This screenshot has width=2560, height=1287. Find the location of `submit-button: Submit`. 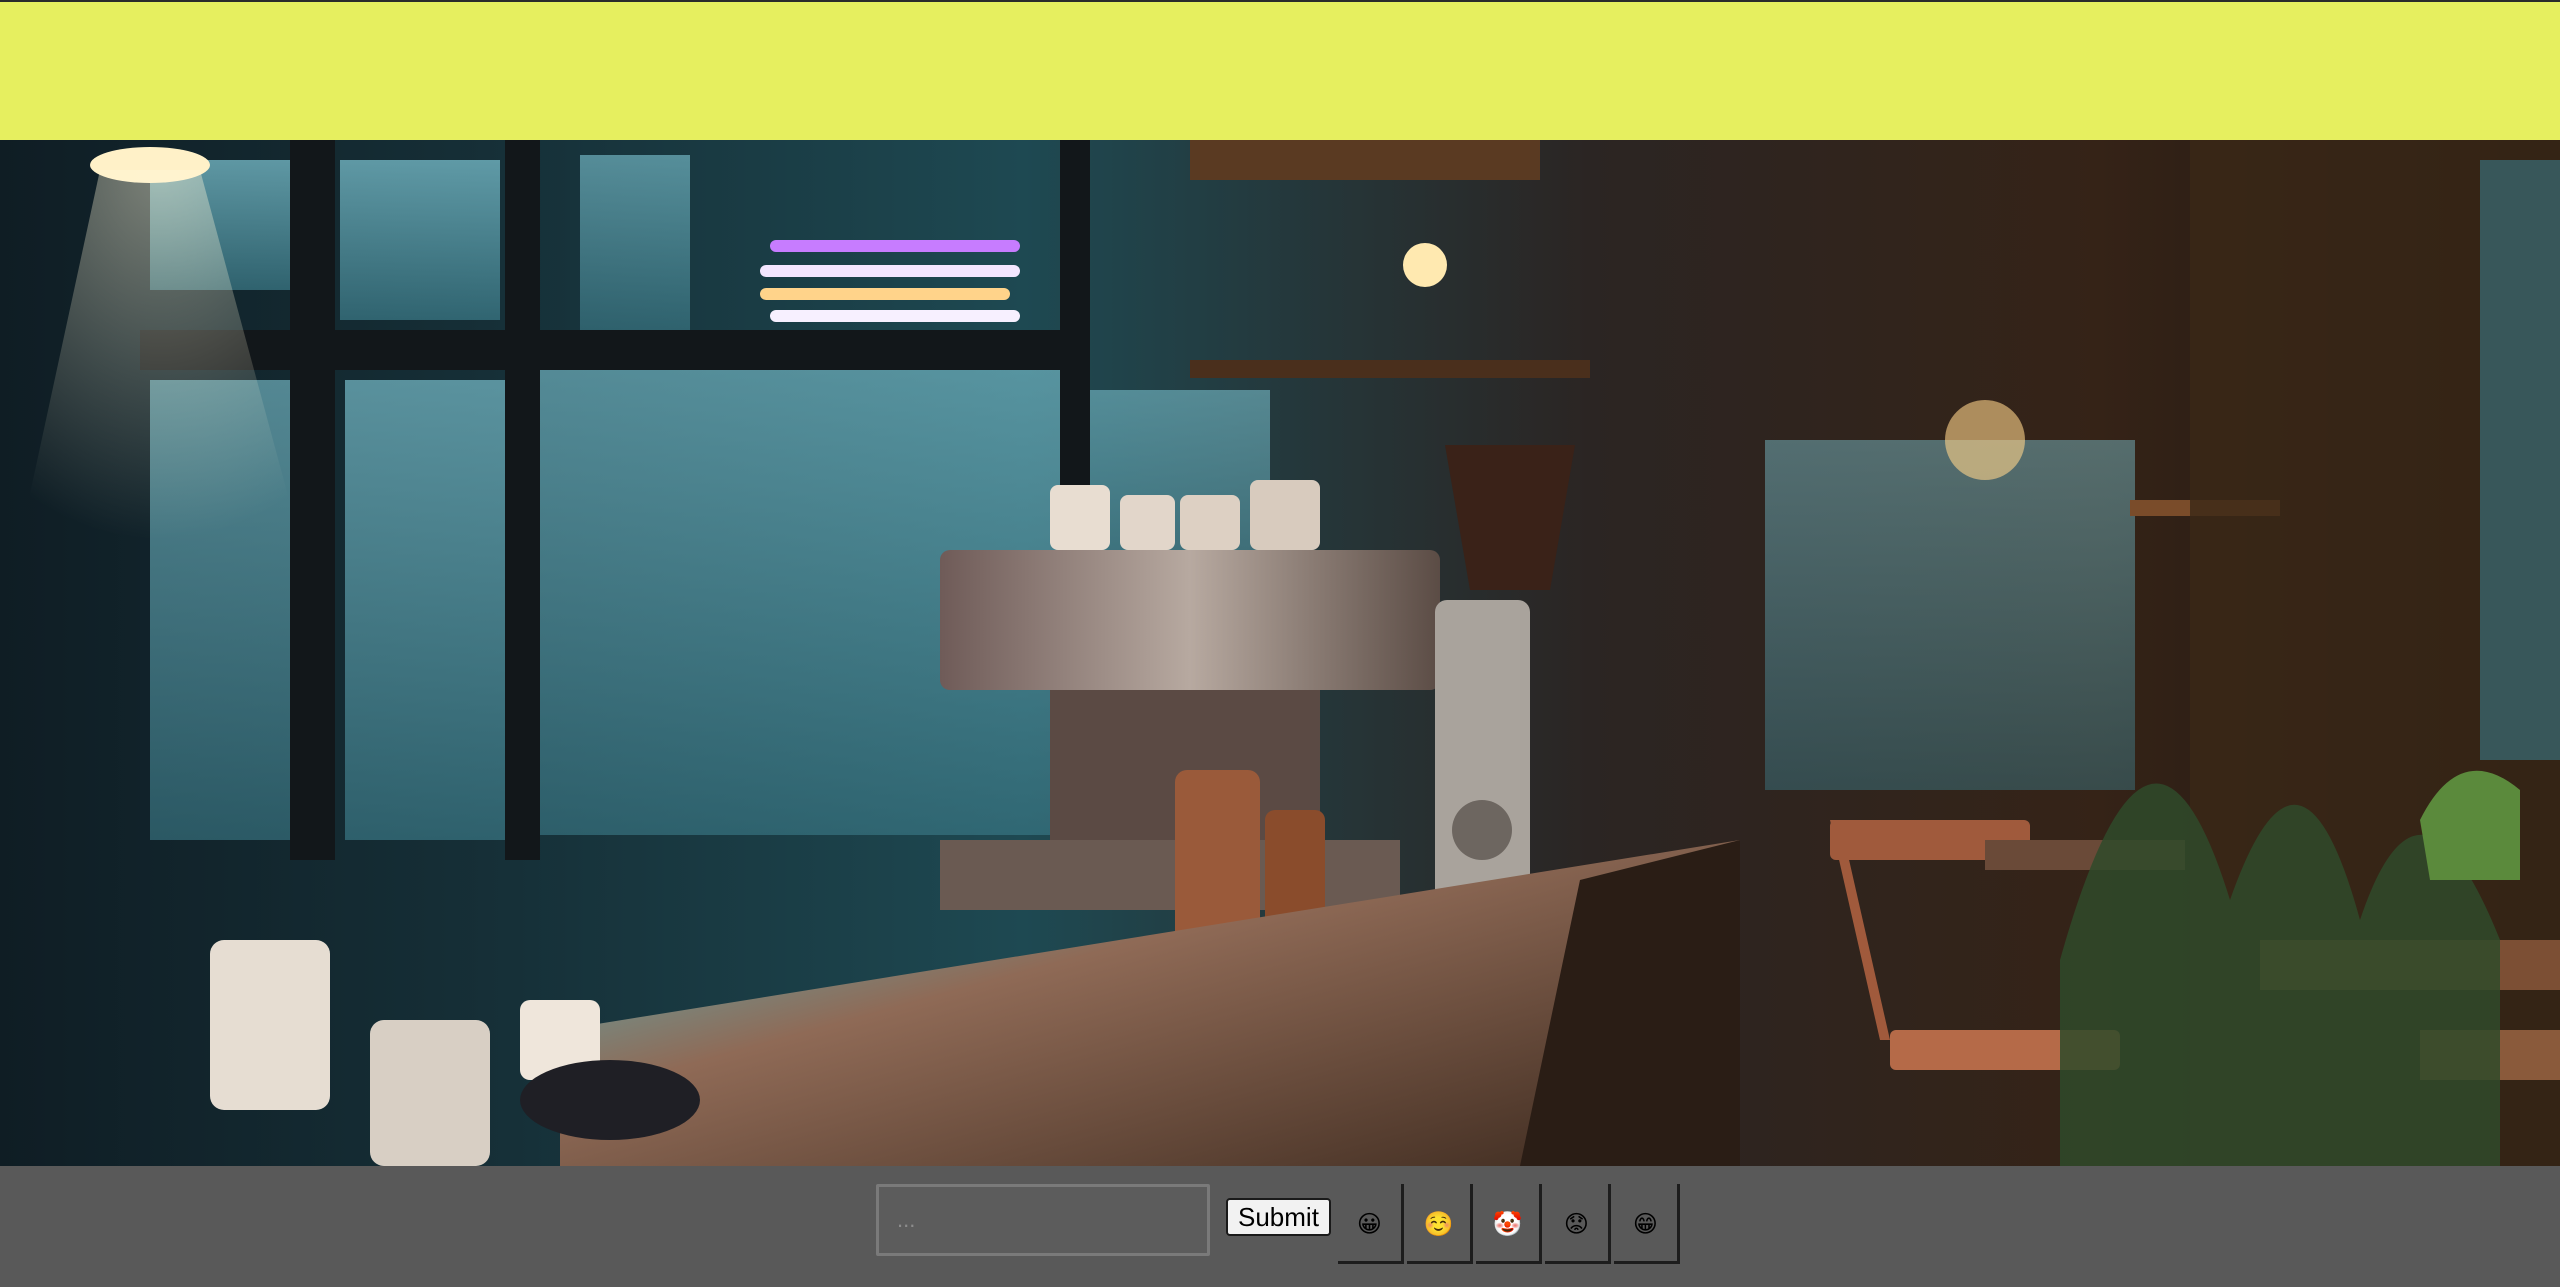

submit-button: Submit is located at coordinates (1278, 1217).